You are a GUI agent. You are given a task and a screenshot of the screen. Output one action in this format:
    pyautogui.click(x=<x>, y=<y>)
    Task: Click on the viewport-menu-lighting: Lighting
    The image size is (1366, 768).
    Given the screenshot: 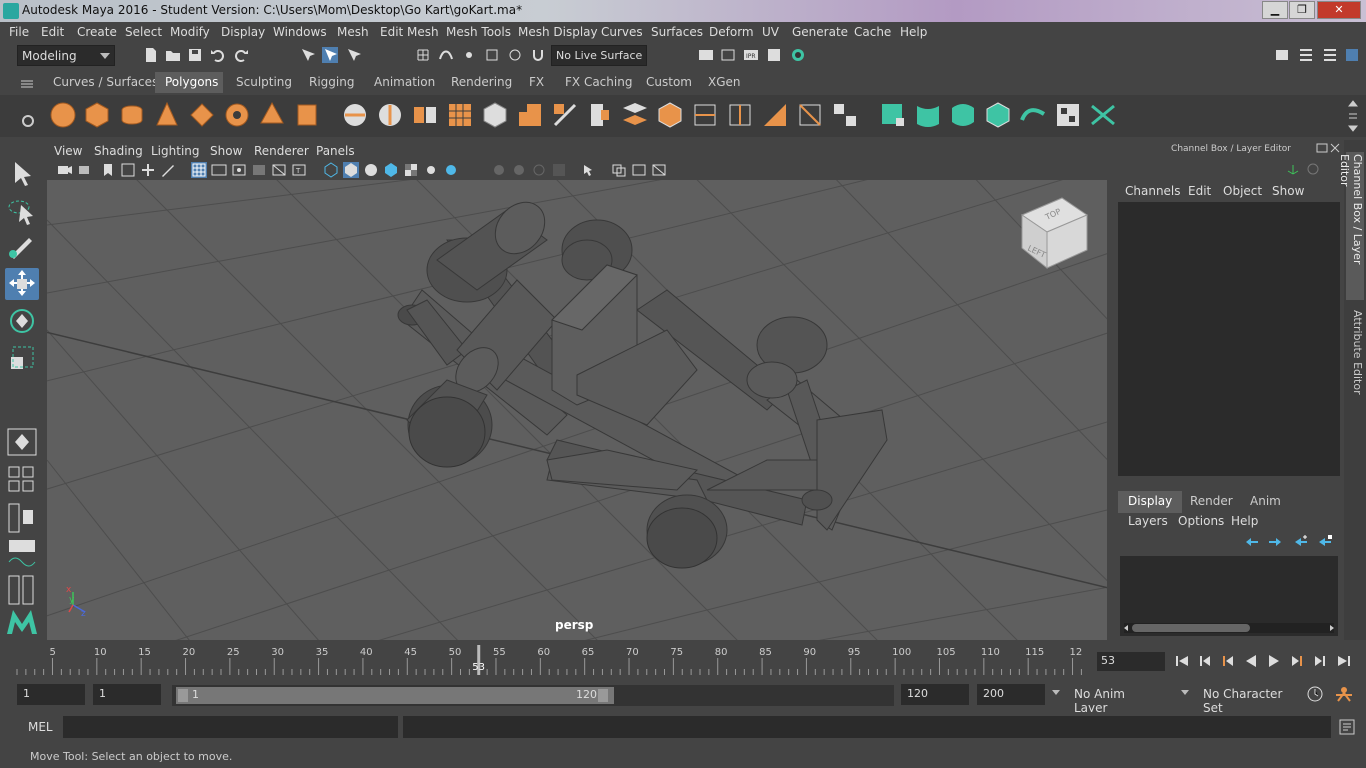 What is the action you would take?
    pyautogui.click(x=175, y=151)
    